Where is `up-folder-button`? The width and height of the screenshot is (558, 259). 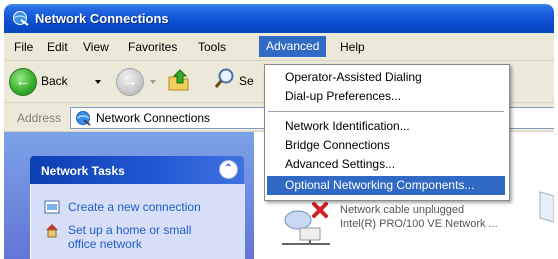 up-folder-button is located at coordinates (179, 80).